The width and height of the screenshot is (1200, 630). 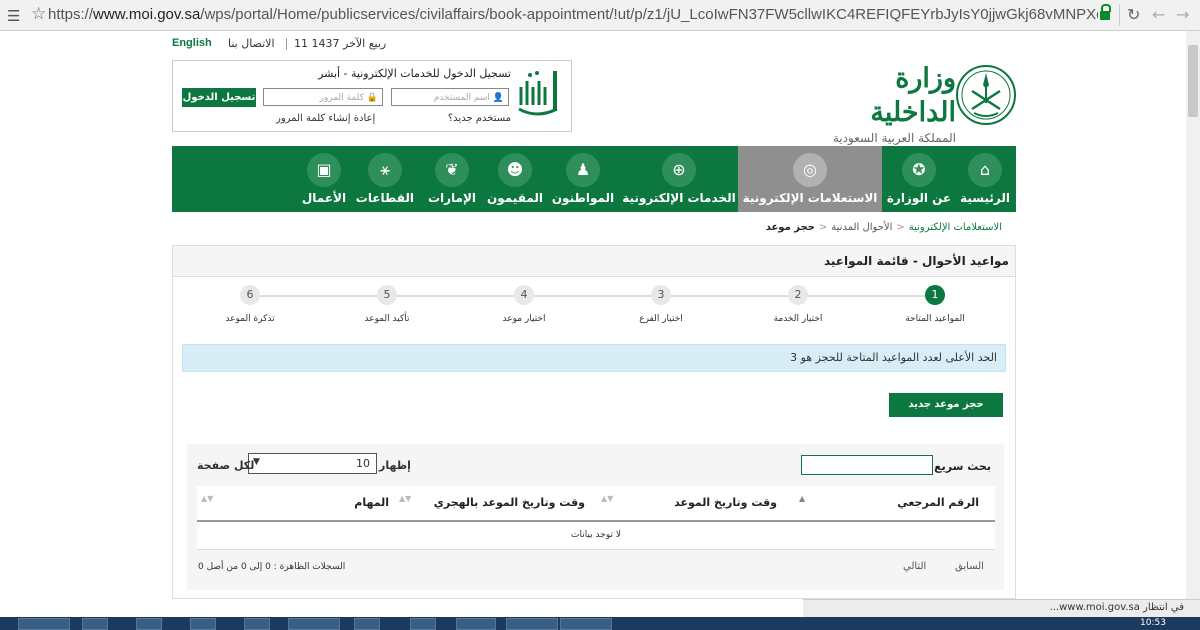 I want to click on nav-home: ⌂ الرئيسية, so click(x=985, y=179).